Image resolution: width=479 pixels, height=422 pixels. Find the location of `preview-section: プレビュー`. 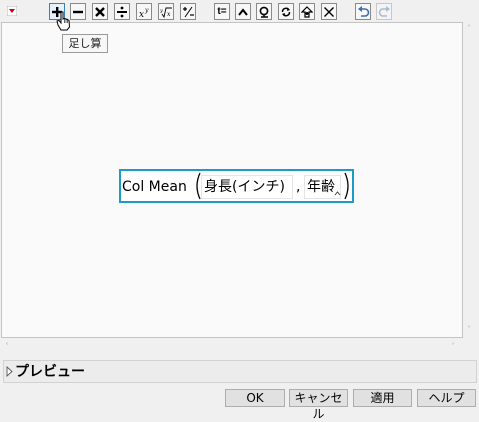

preview-section: プレビュー is located at coordinates (240, 371).